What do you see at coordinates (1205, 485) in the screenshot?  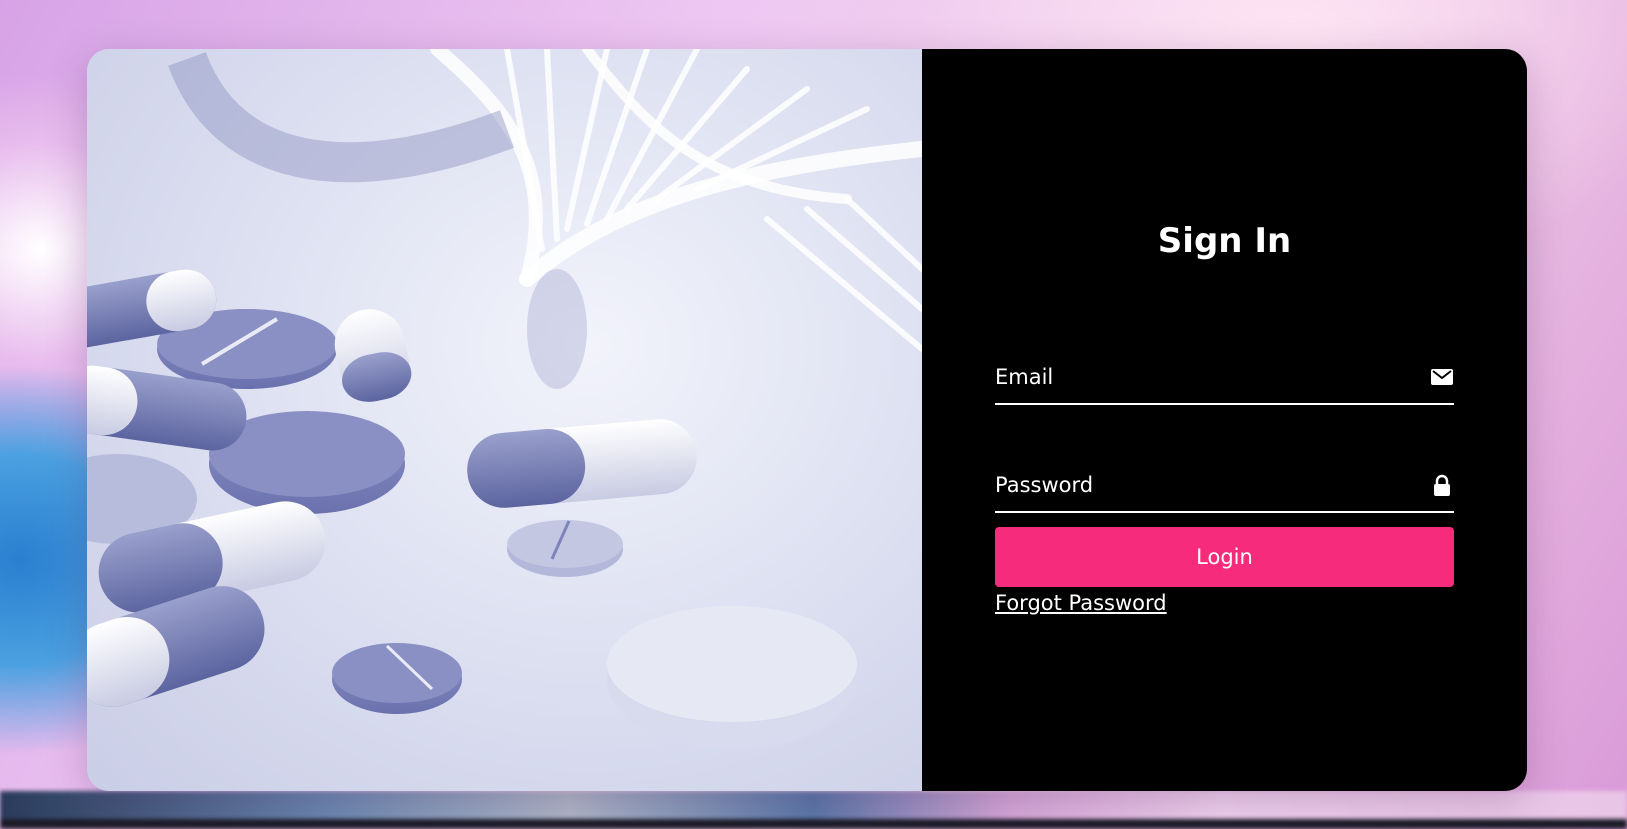 I see `password-input` at bounding box center [1205, 485].